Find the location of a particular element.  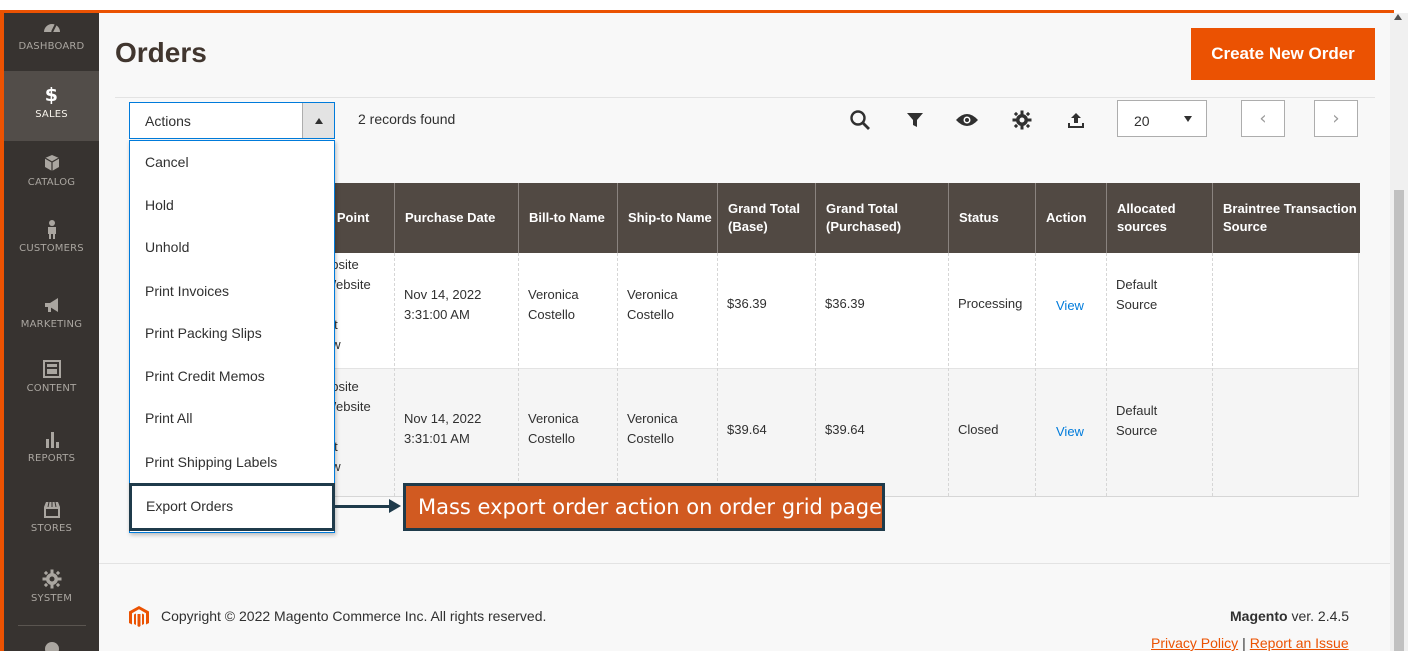

privacy-policy-link: Privacy Policy is located at coordinates (1194, 643).